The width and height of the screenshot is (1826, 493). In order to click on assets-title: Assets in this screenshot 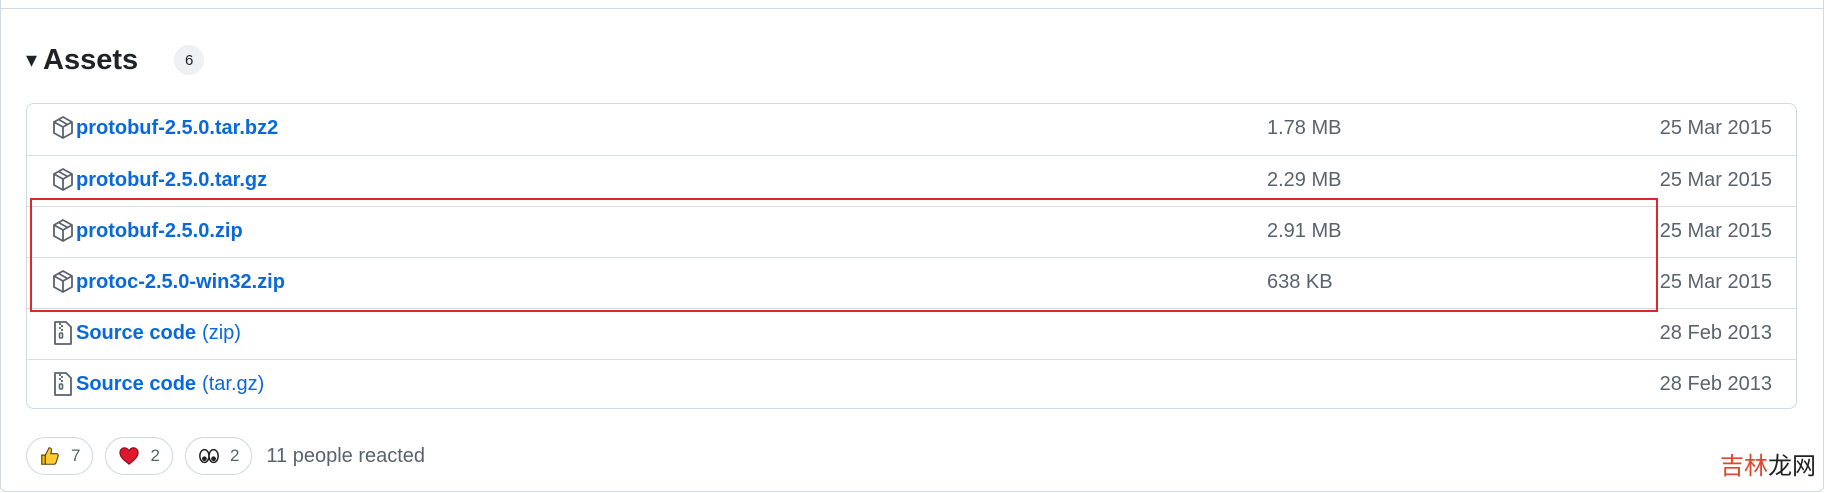, I will do `click(91, 59)`.